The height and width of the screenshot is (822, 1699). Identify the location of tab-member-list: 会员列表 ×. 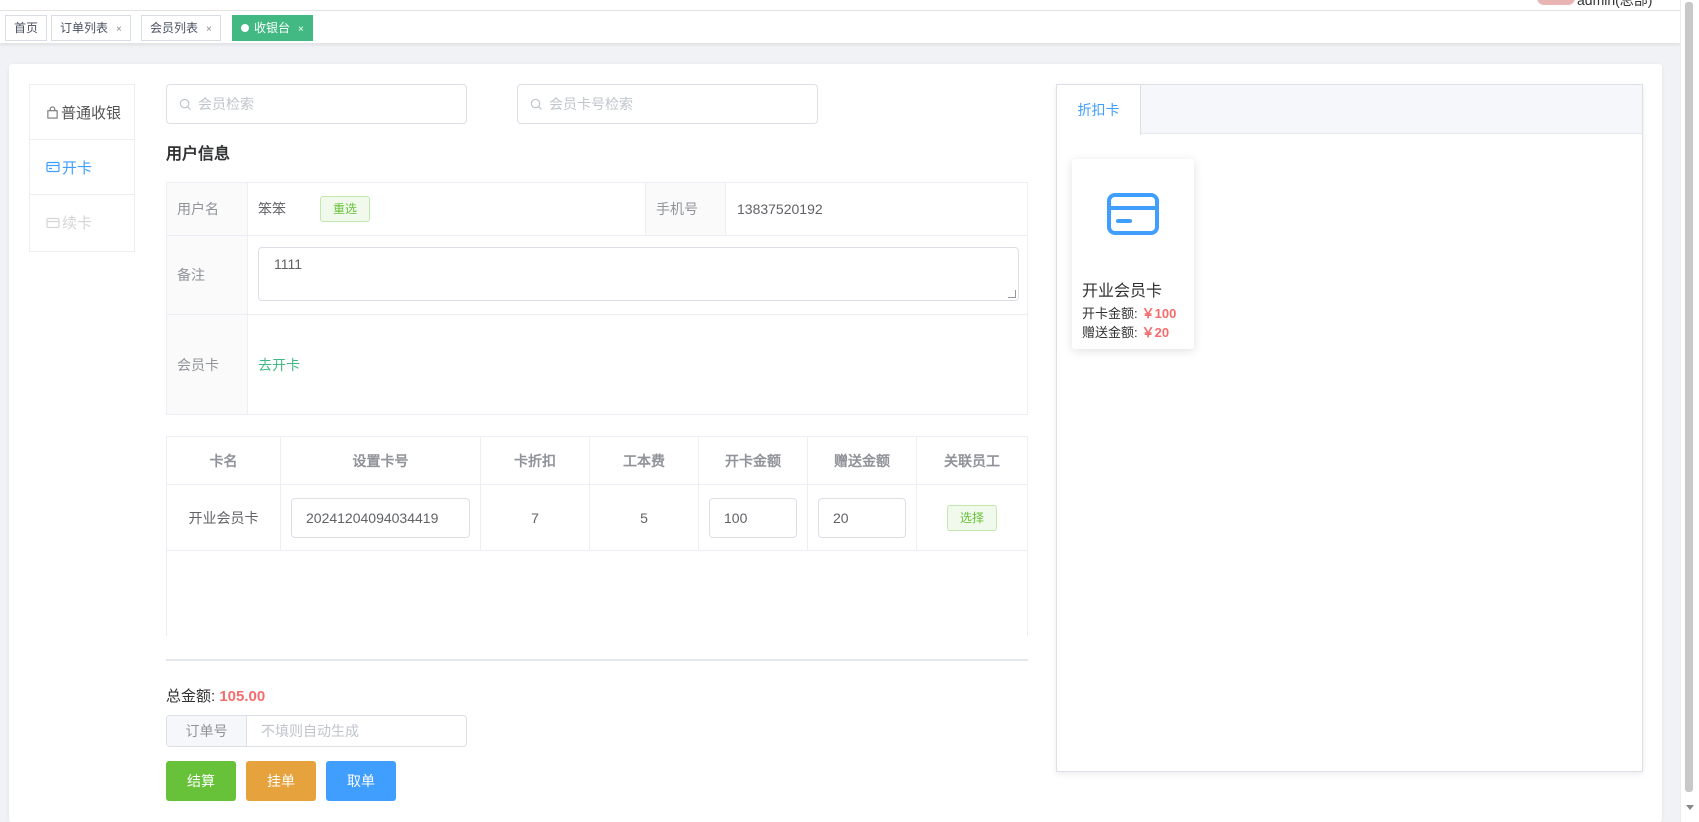
(181, 28).